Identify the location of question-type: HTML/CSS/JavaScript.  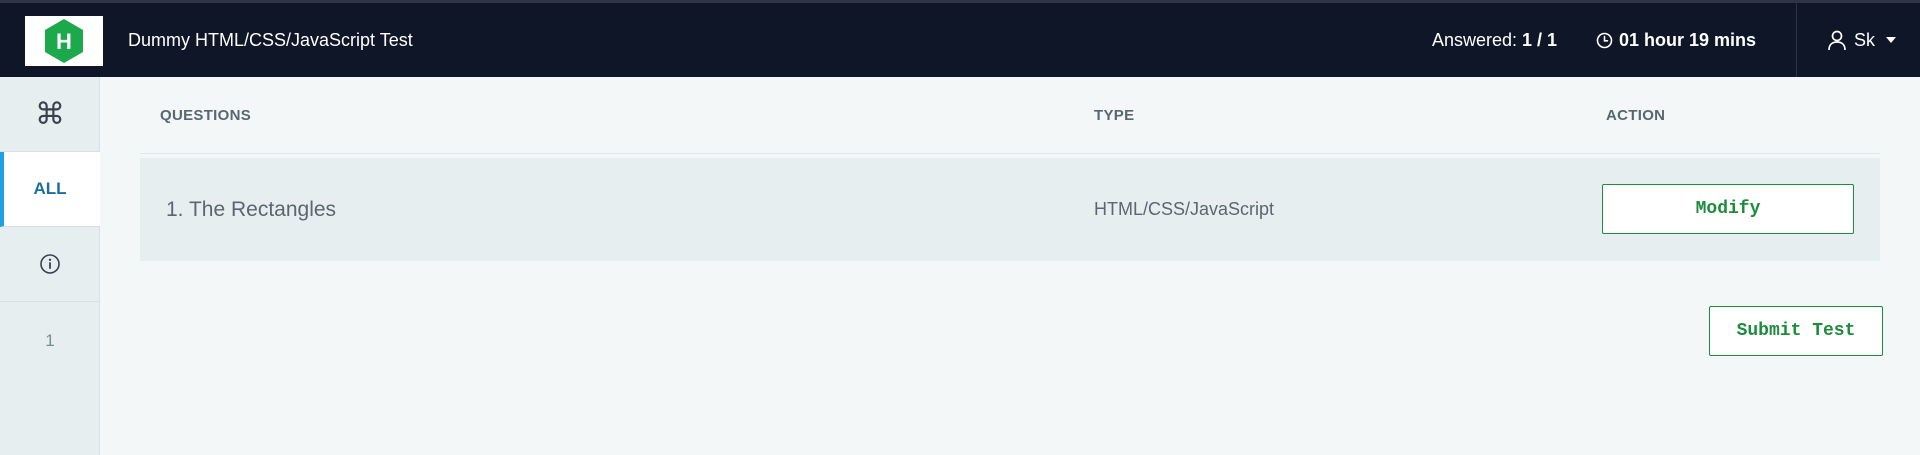
(1184, 209).